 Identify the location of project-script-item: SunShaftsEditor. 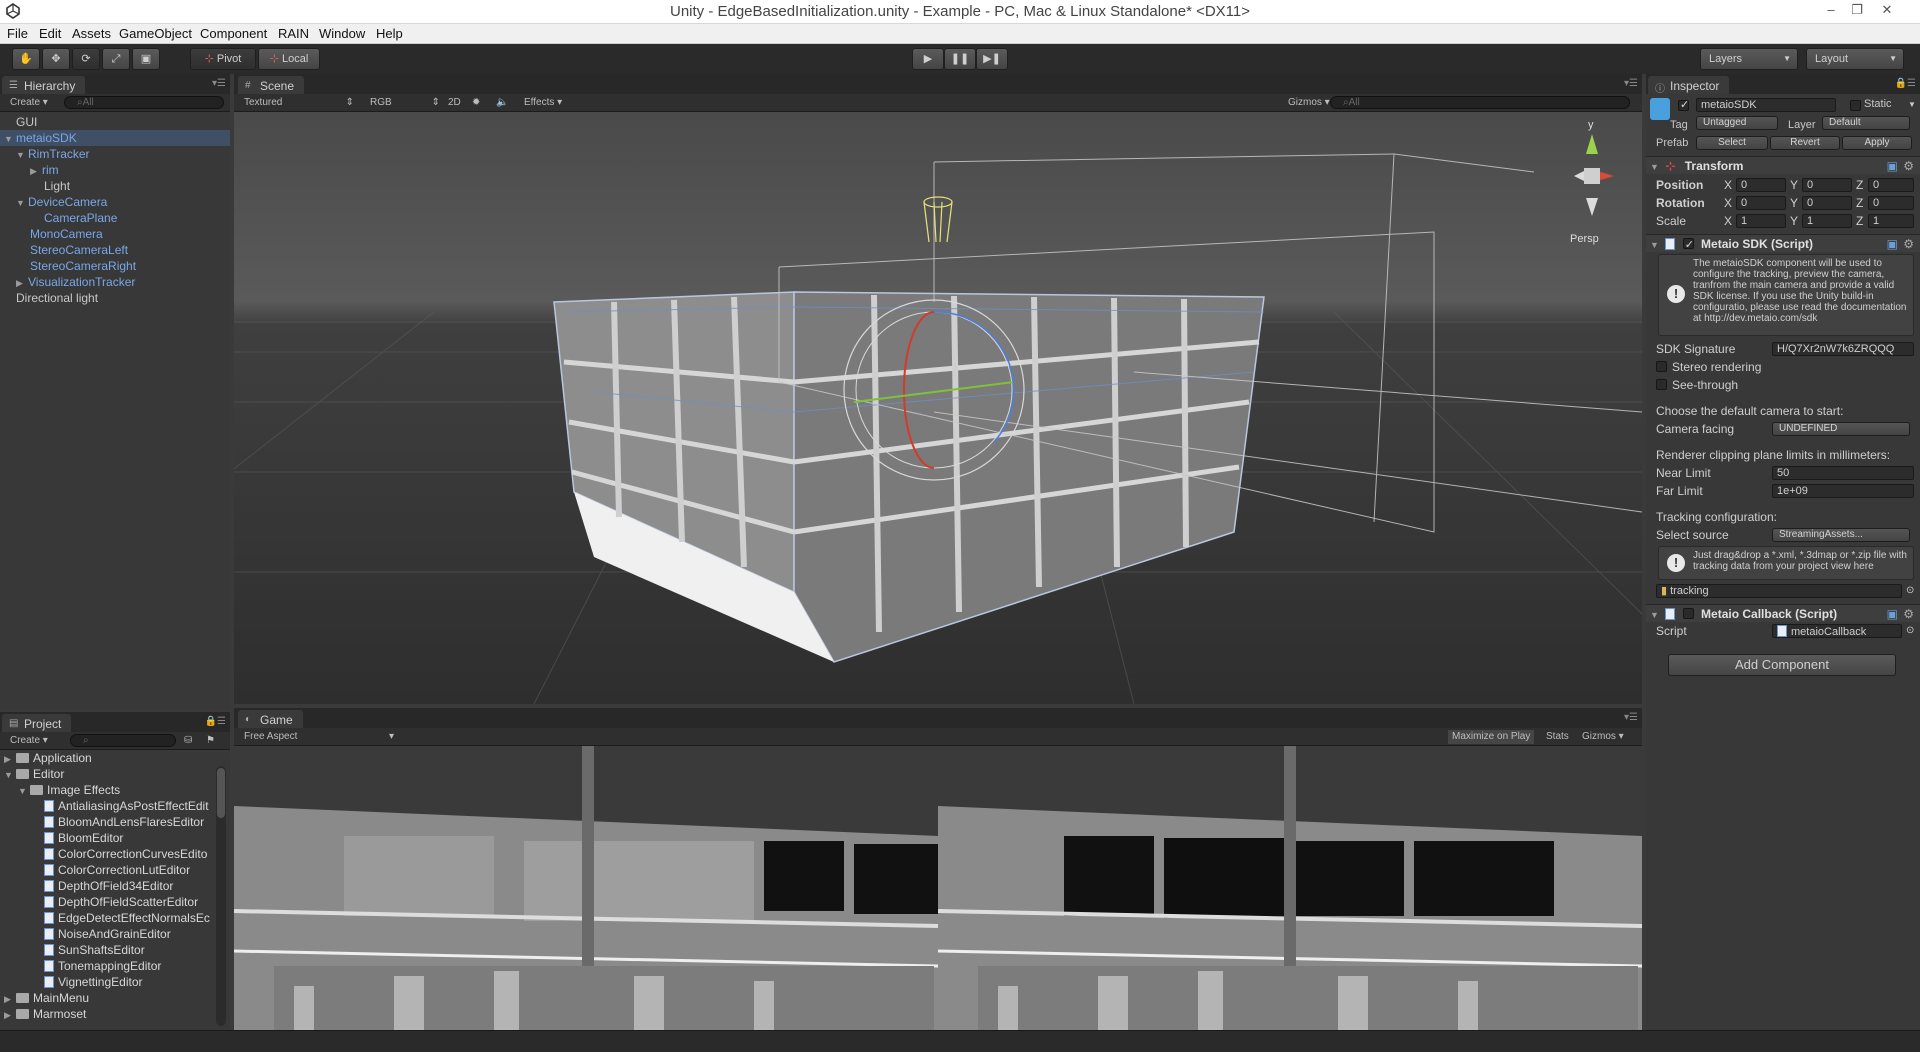
(94, 950).